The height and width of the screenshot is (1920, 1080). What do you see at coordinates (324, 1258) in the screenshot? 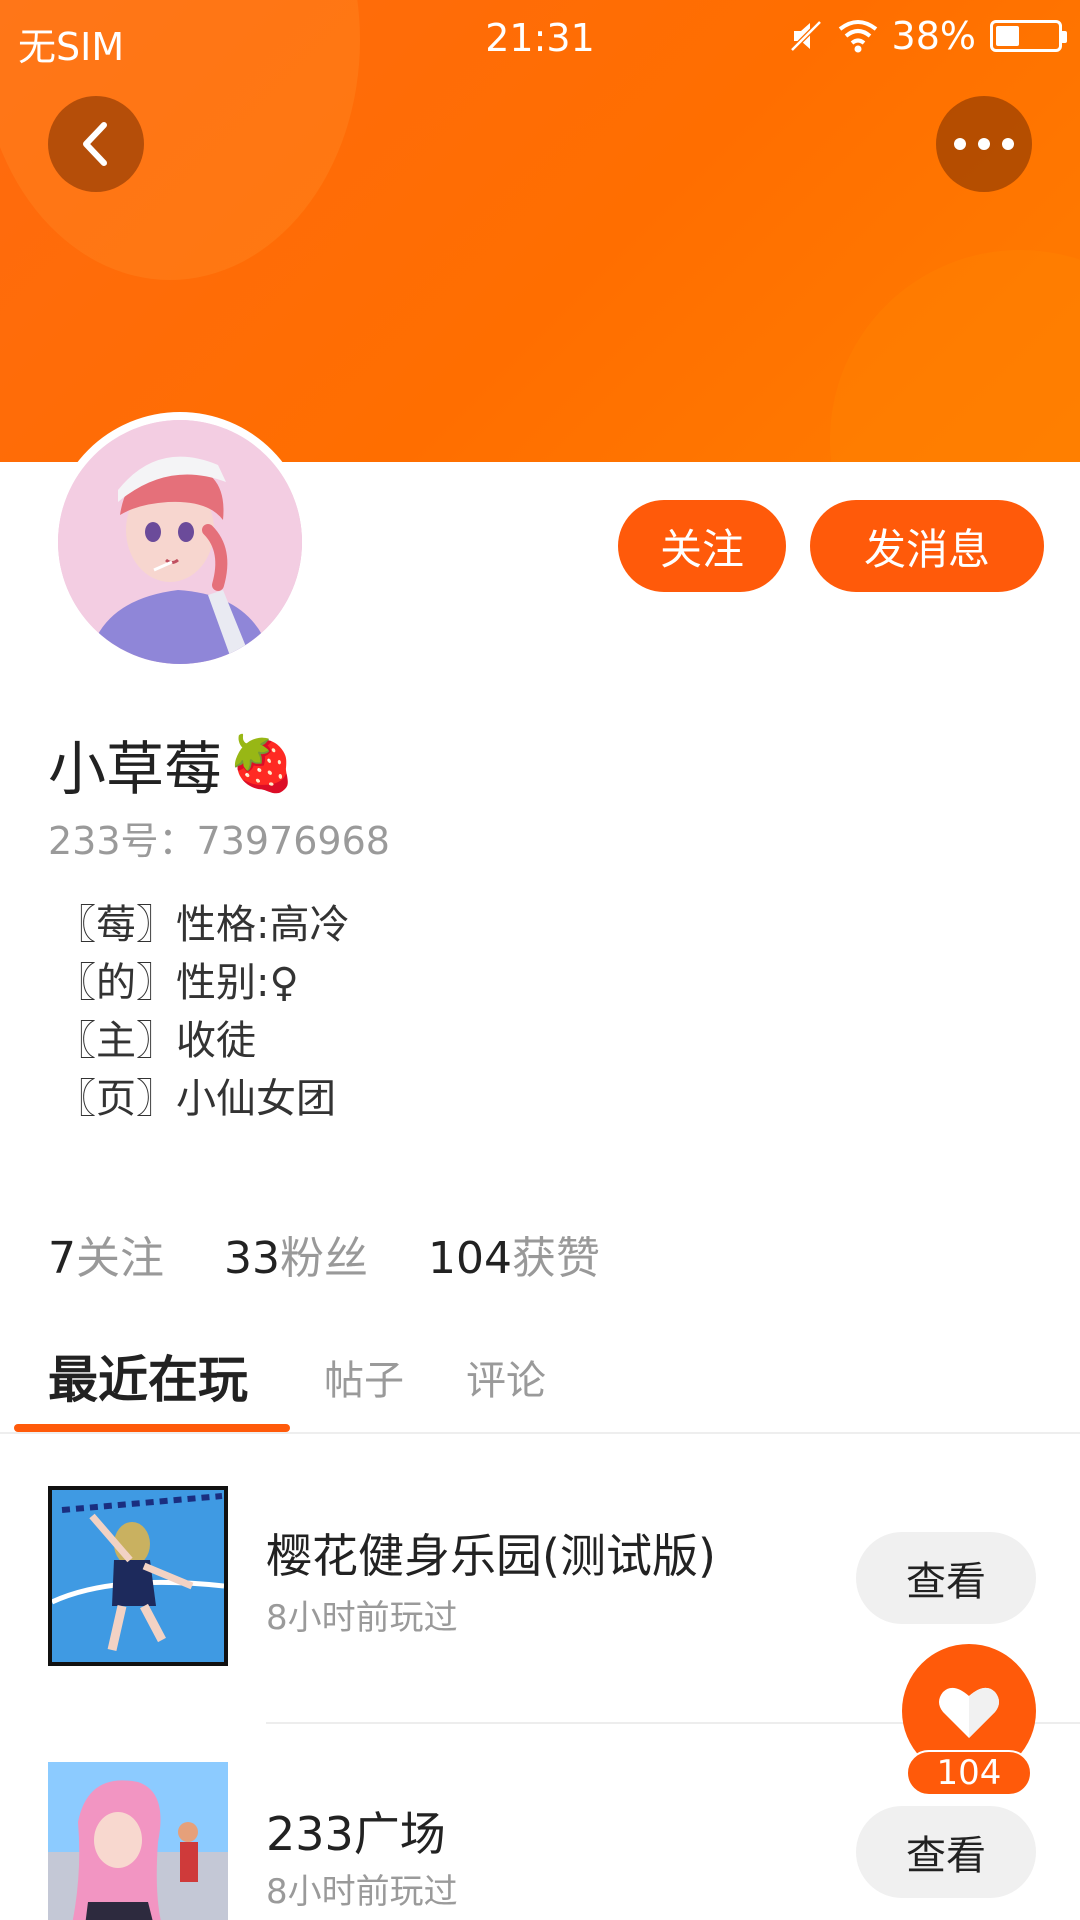
I see `stat-label: 粉丝` at bounding box center [324, 1258].